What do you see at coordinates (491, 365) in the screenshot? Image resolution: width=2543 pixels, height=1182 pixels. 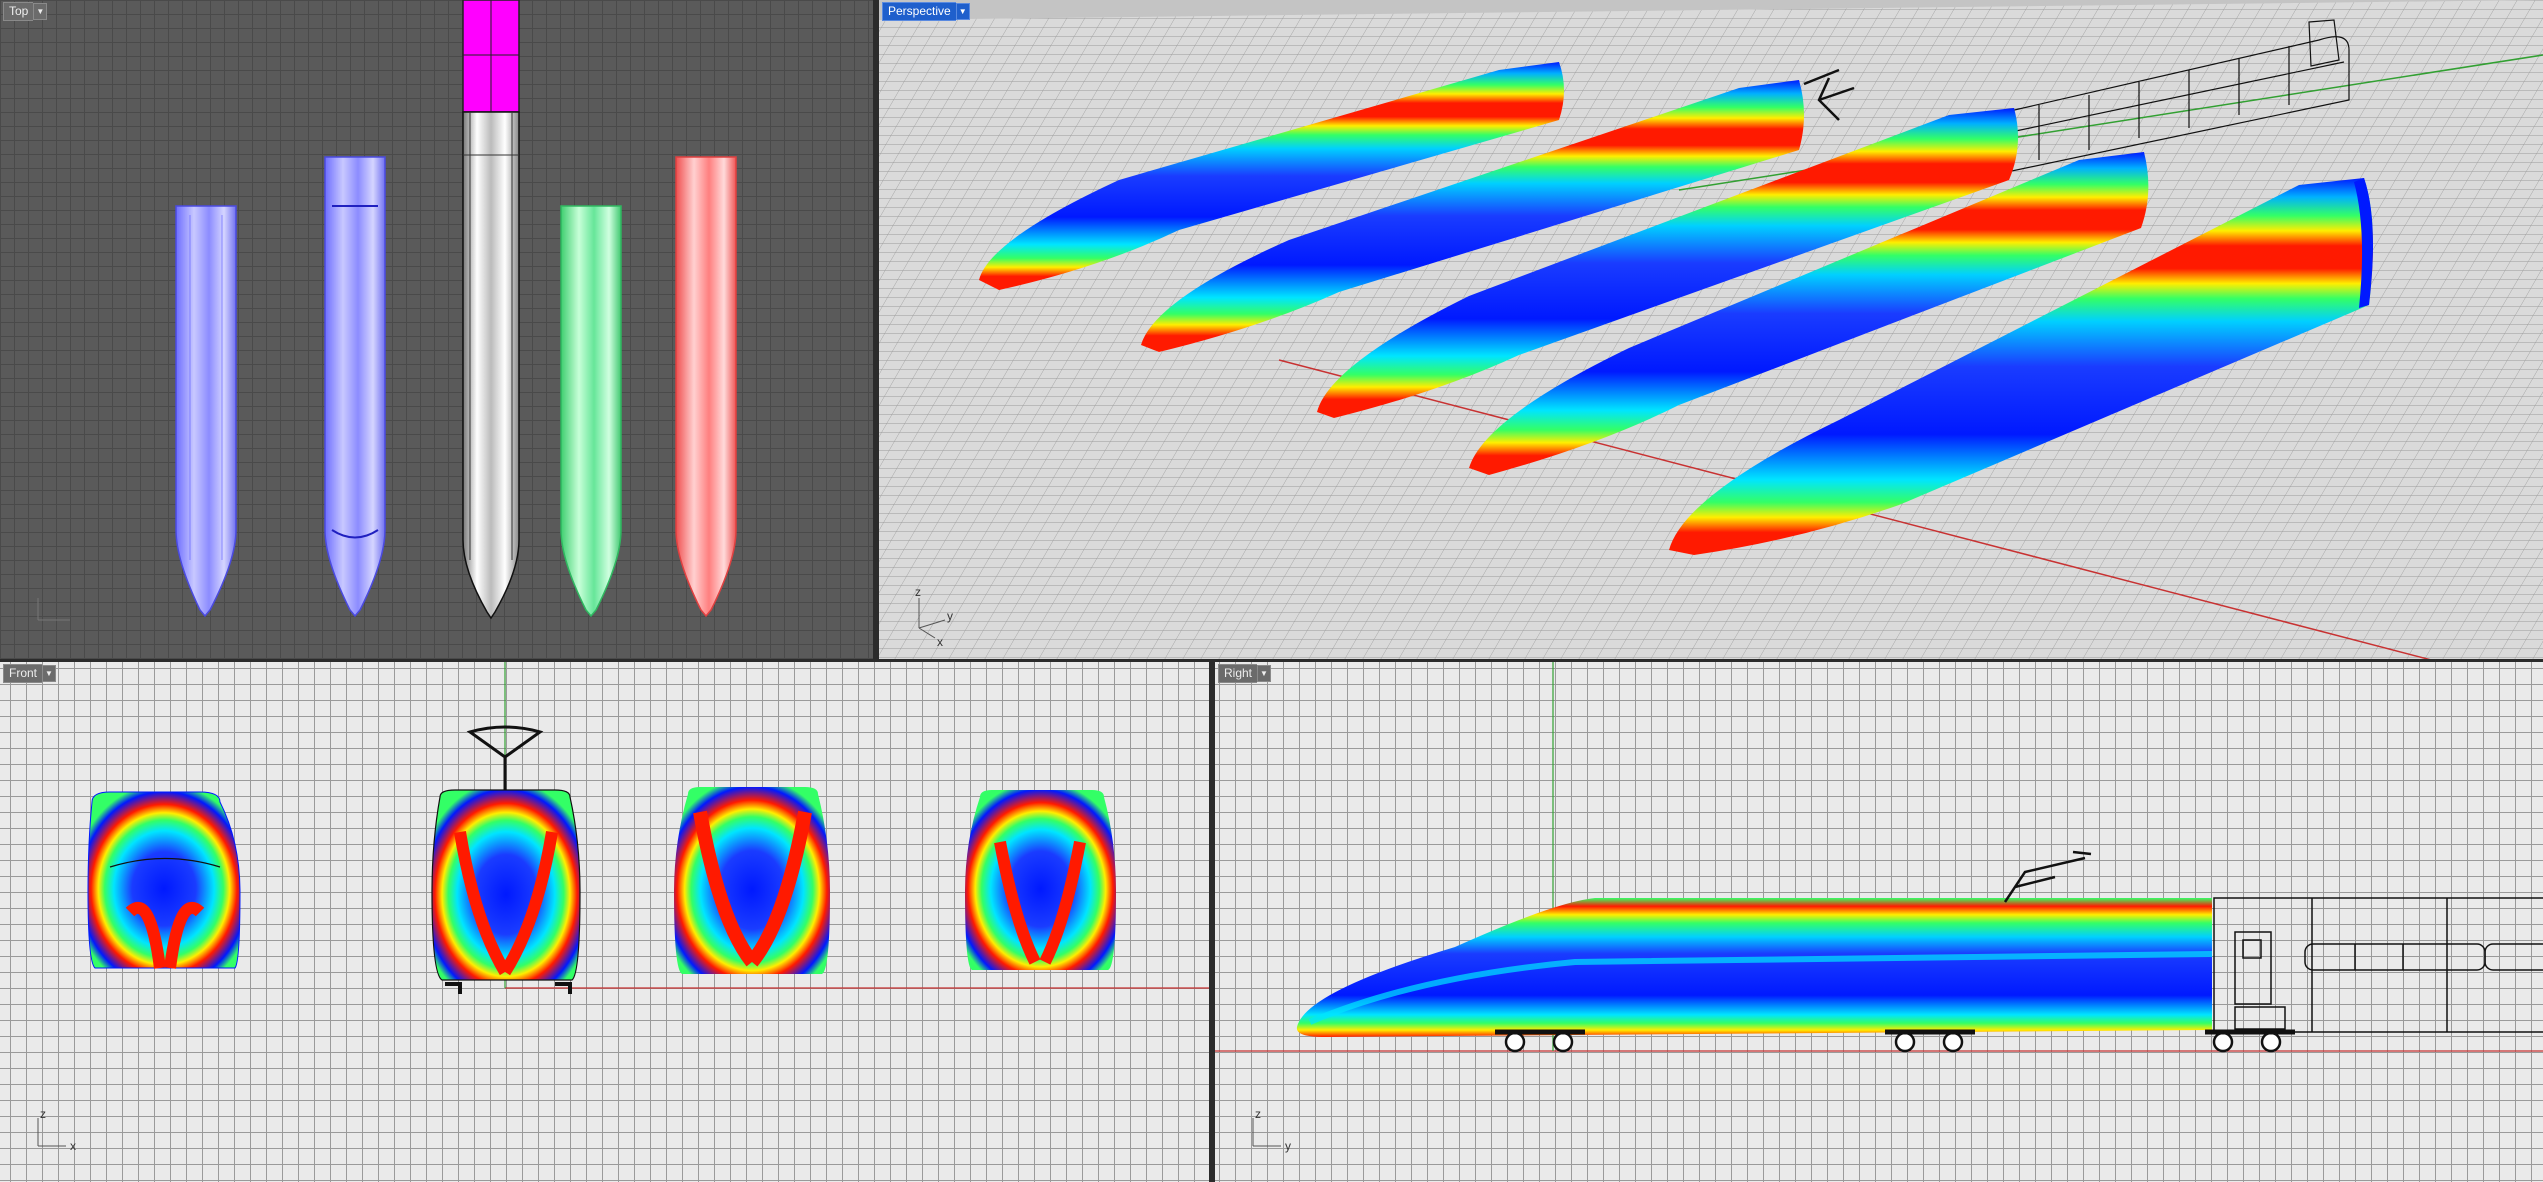 I see `train-top-white` at bounding box center [491, 365].